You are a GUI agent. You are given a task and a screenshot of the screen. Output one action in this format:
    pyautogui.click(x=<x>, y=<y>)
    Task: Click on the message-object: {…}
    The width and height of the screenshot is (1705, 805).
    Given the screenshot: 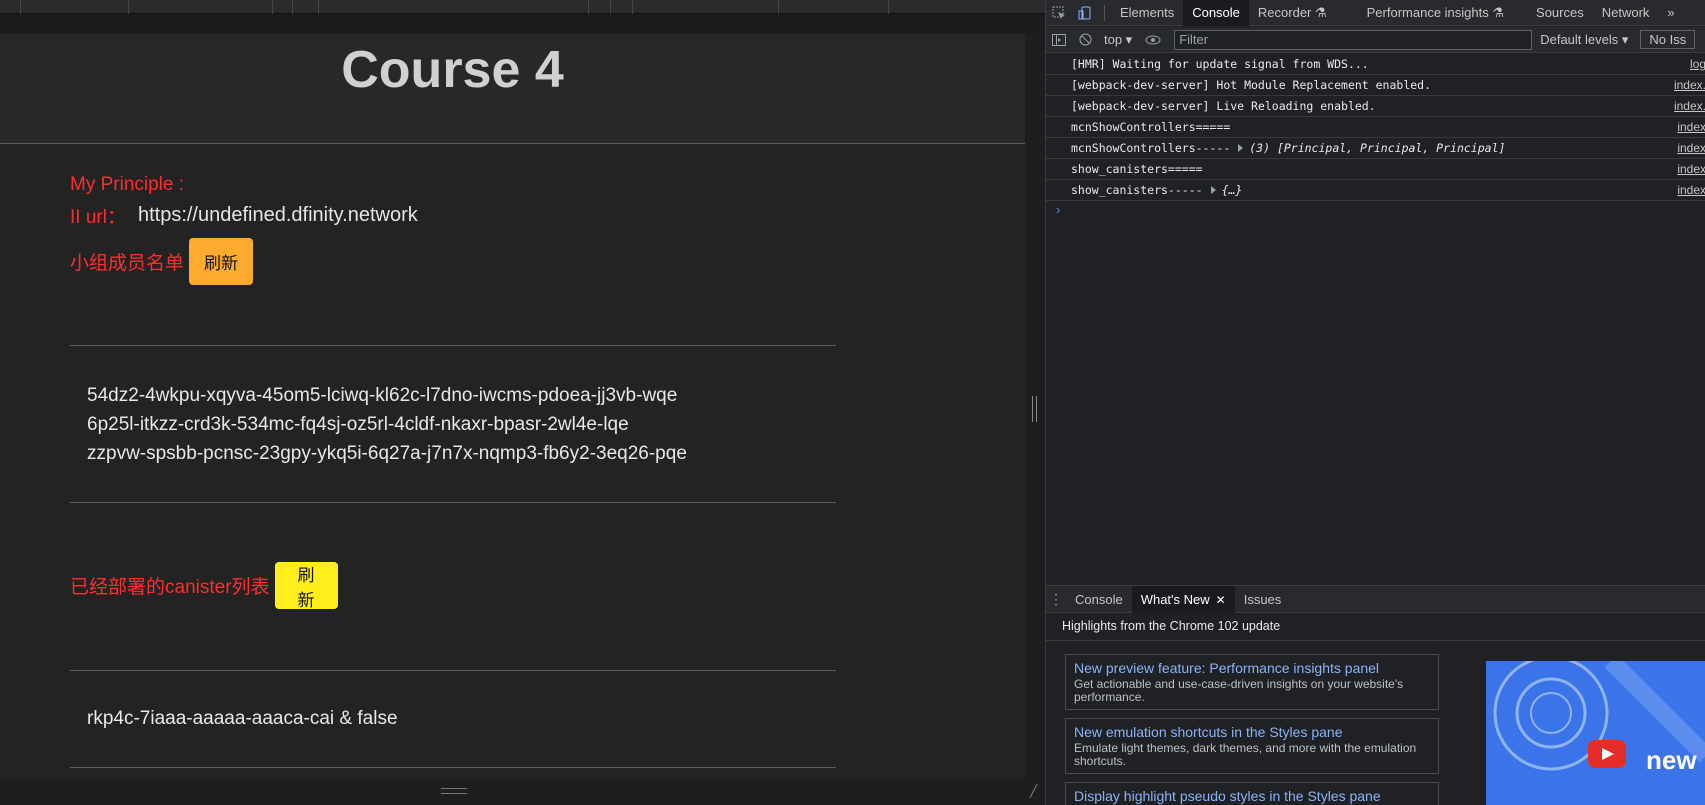 What is the action you would take?
    pyautogui.click(x=1232, y=190)
    